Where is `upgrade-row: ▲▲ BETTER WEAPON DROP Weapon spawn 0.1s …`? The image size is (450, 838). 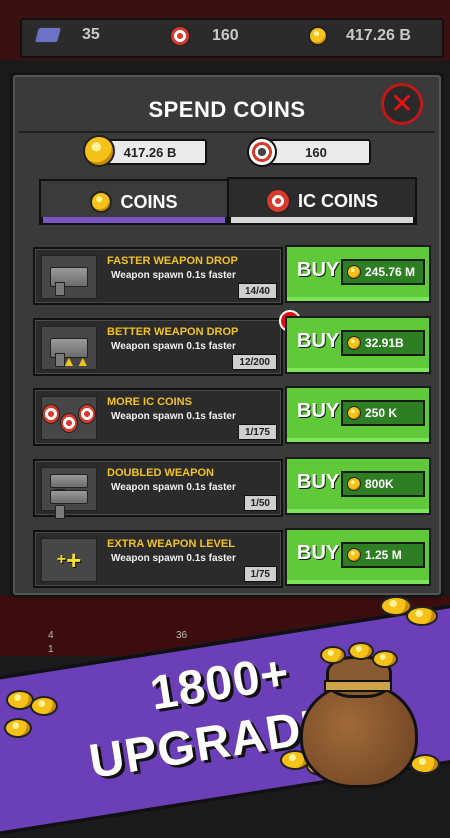
upgrade-row: ▲▲ BETTER WEAPON DROP Weapon spawn 0.1s … is located at coordinates (233, 343).